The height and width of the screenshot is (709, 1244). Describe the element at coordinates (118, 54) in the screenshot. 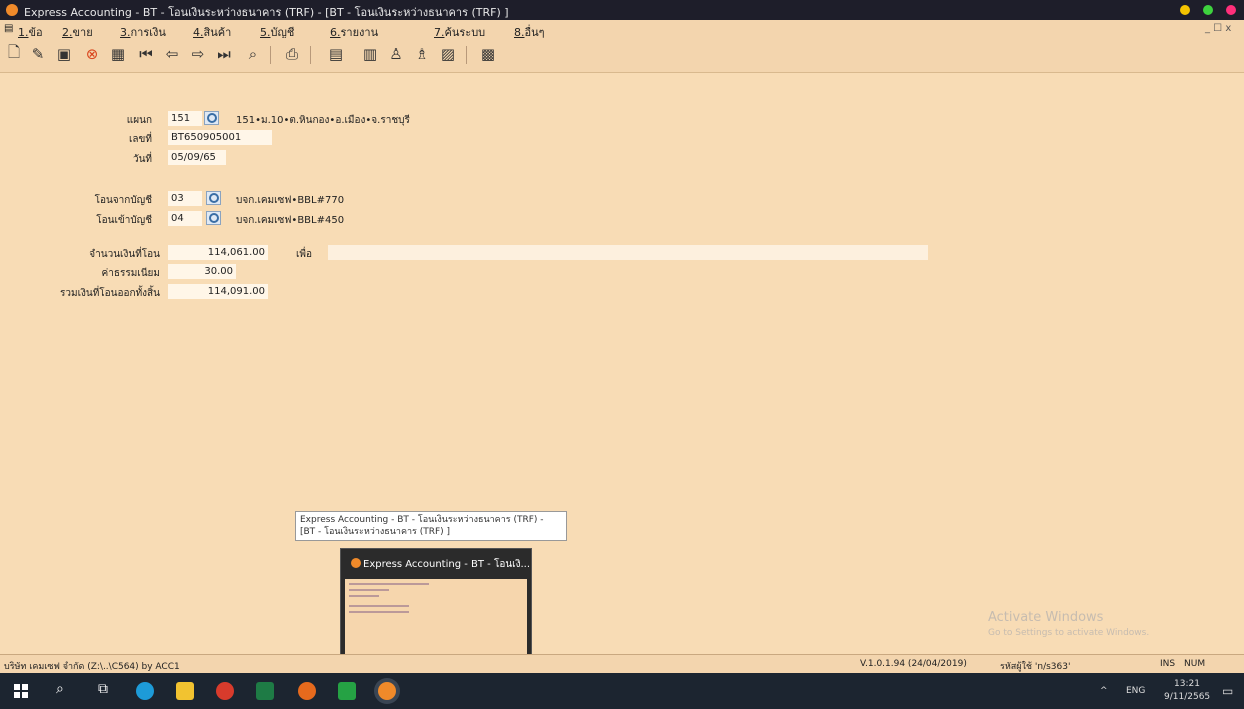

I see `calculator-icon: ▦` at that location.